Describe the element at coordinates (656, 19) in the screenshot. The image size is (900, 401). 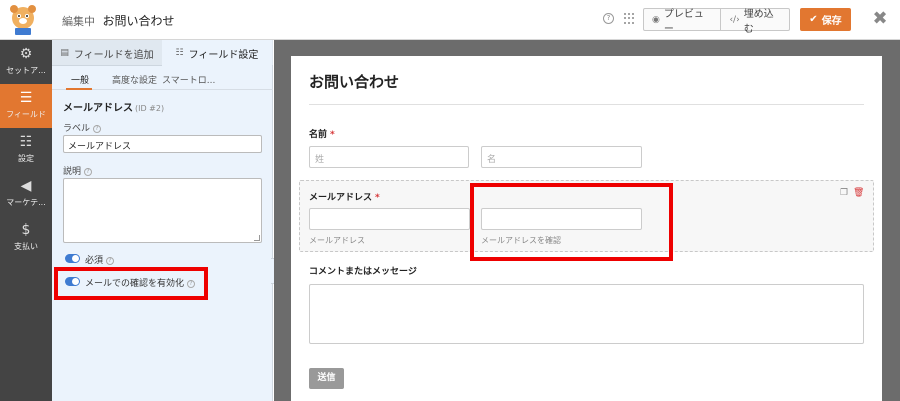
I see `eye-icon: ◉` at that location.